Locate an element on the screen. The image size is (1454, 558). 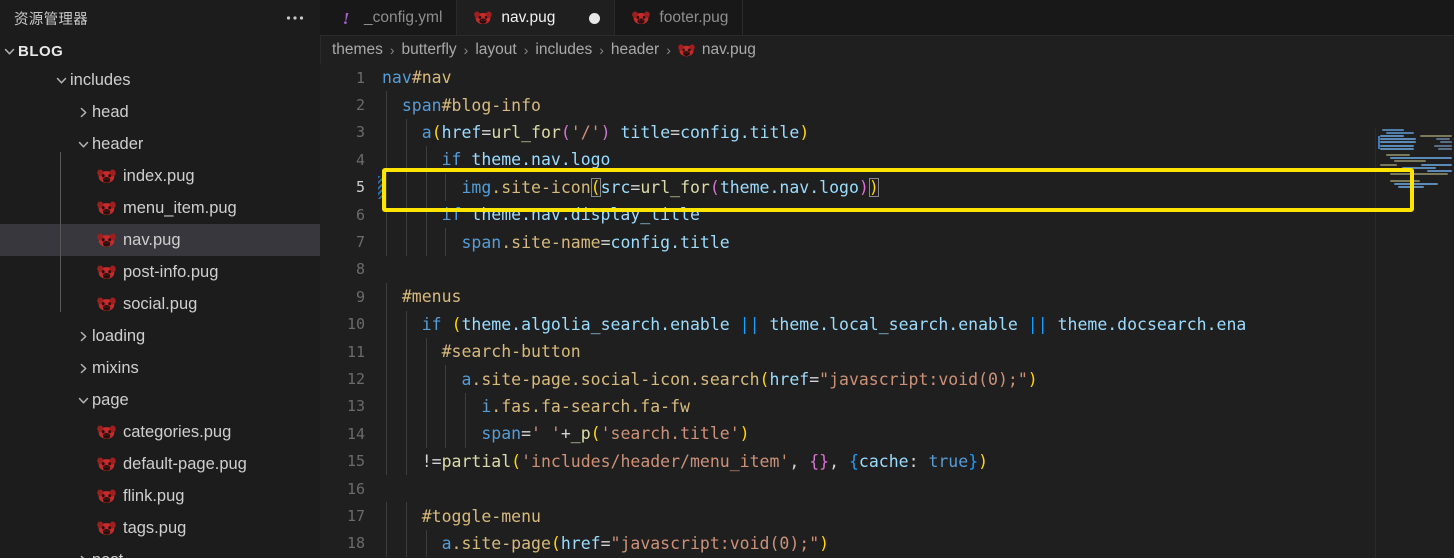
breadcrumb-item: header is located at coordinates (635, 50).